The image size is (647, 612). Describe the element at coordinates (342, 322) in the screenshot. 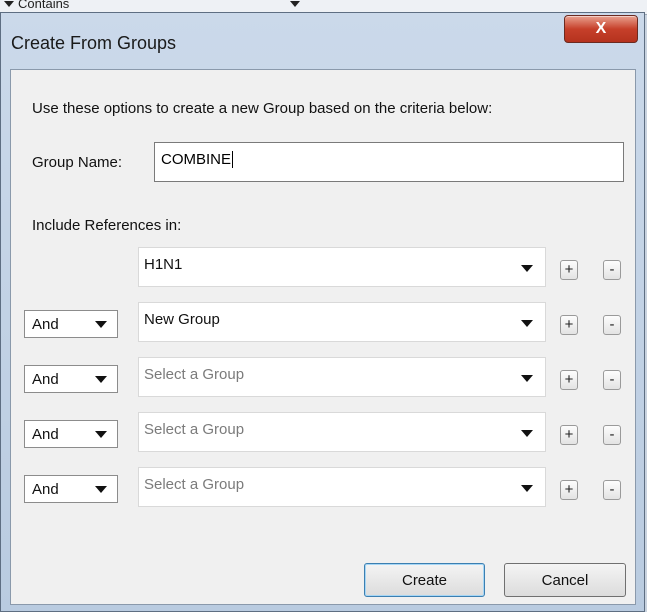

I see `group-dropdown: New Group` at that location.